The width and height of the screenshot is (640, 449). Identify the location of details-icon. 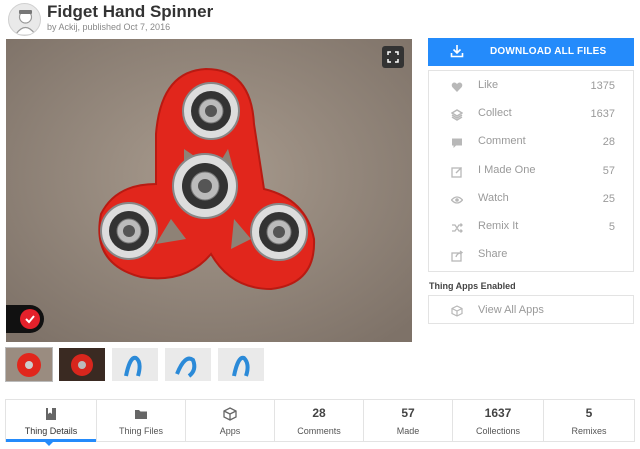
(51, 414).